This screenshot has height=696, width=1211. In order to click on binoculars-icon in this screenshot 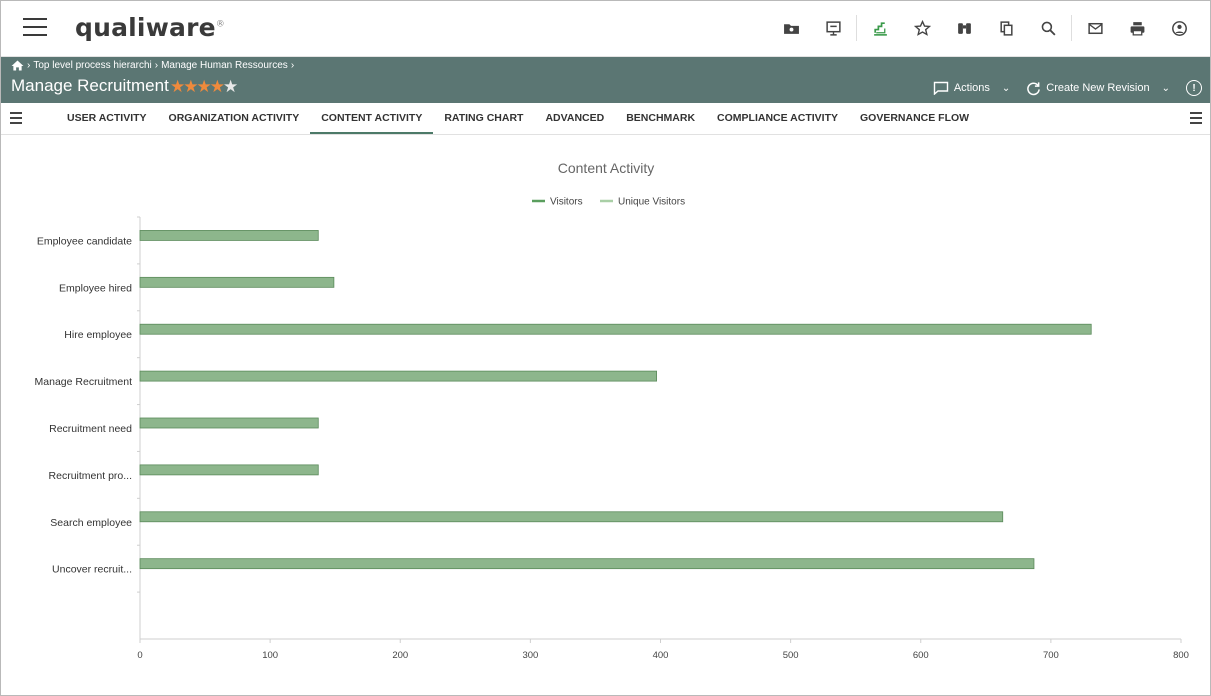, I will do `click(964, 28)`.